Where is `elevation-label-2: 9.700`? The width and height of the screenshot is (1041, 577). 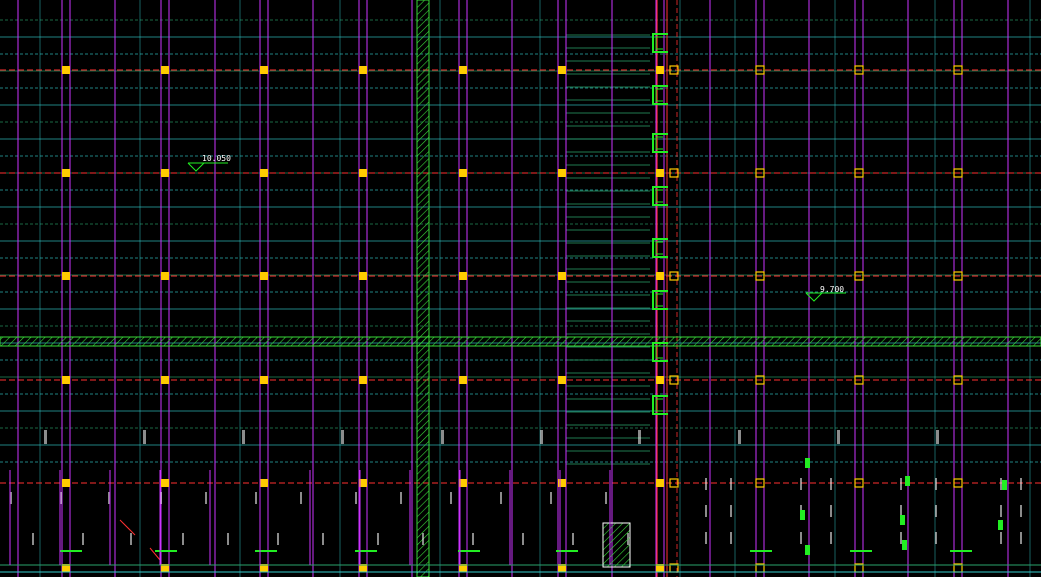 elevation-label-2: 9.700 is located at coordinates (832, 289).